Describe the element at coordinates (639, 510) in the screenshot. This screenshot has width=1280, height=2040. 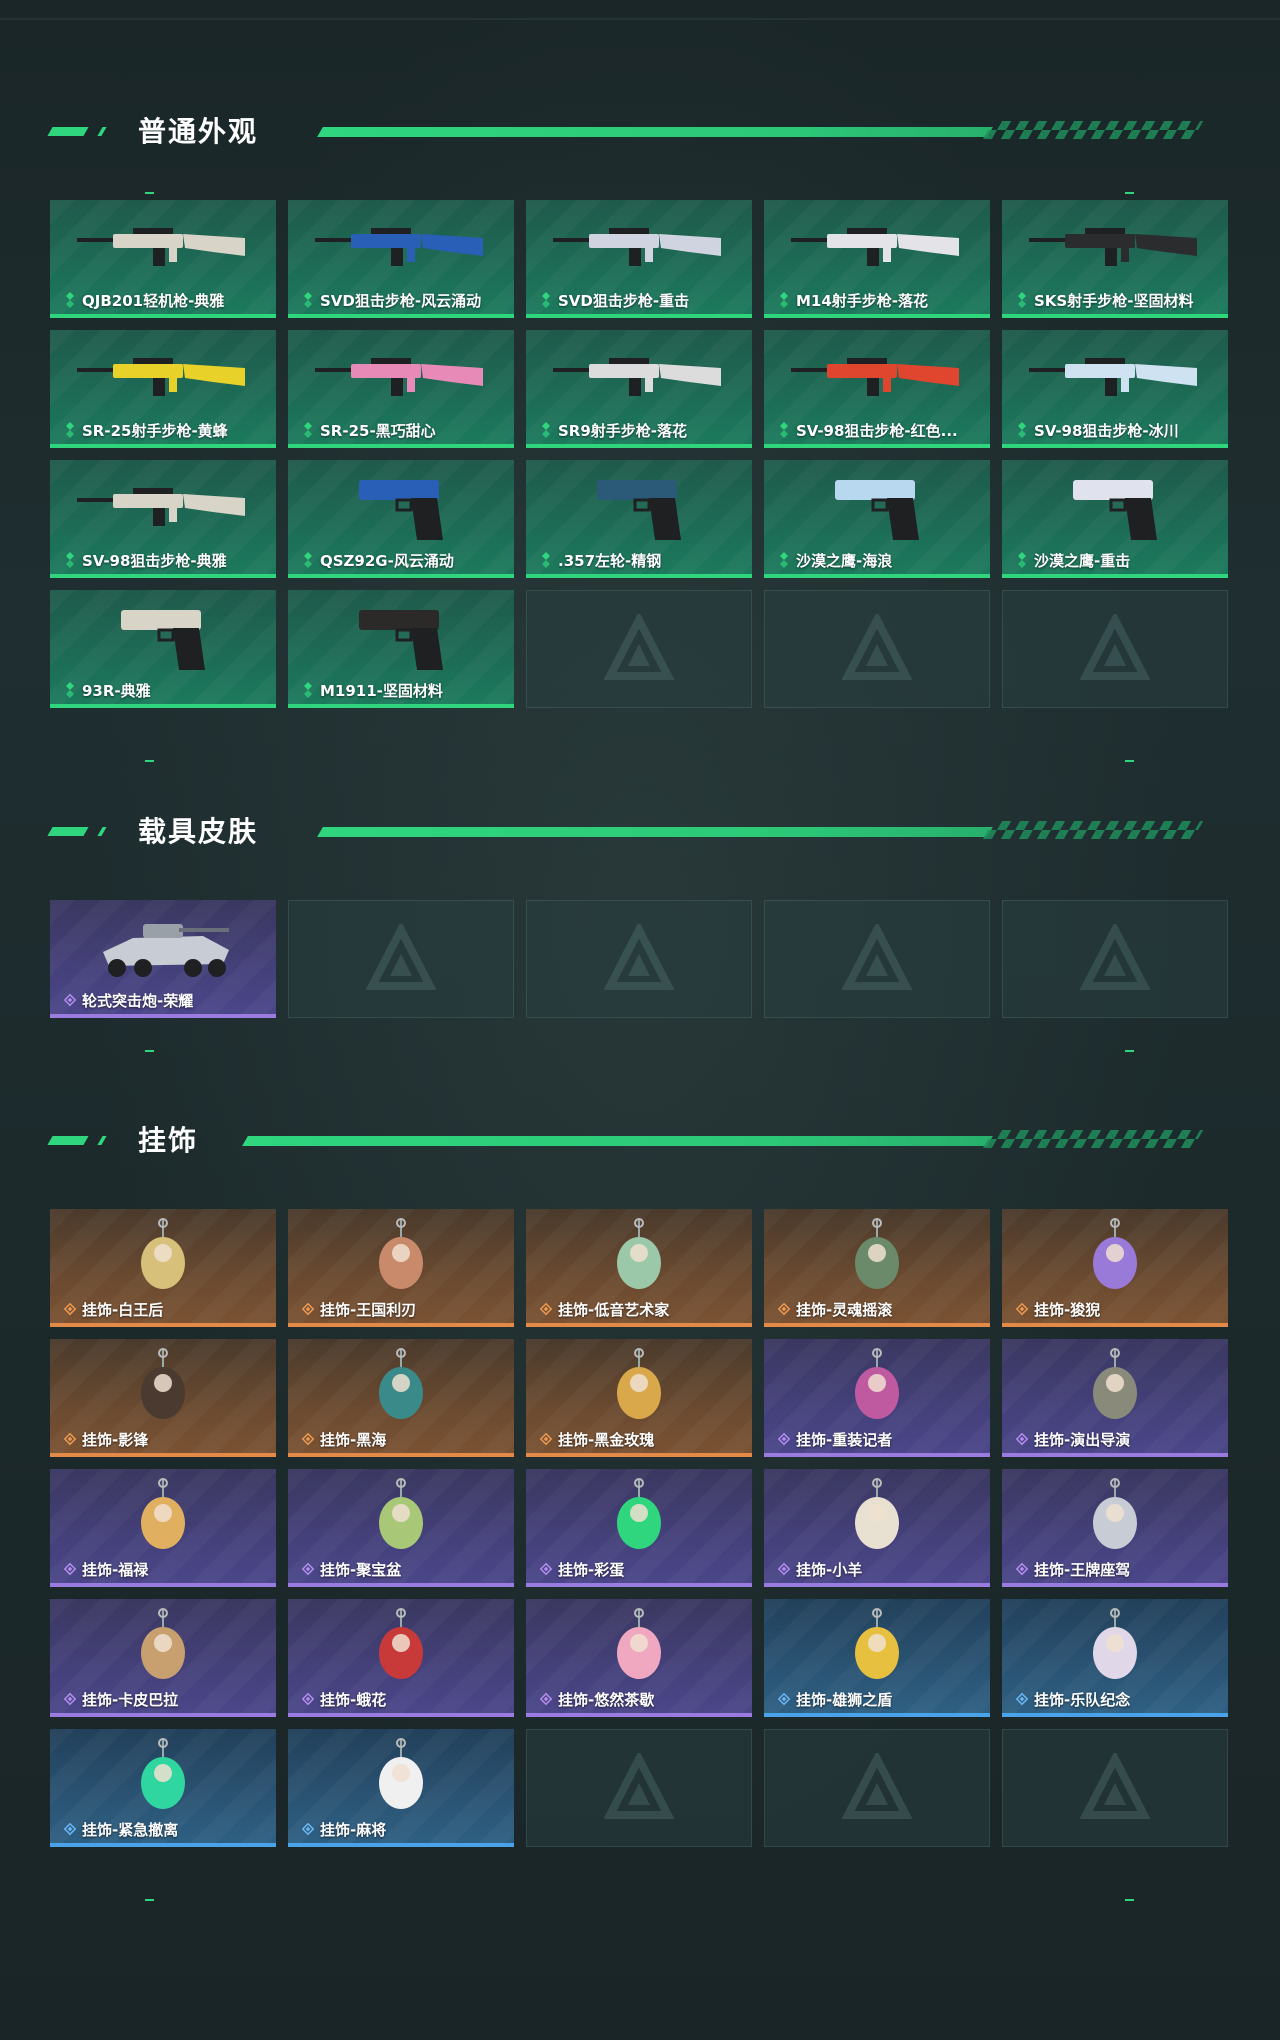
I see `revolver-icon` at that location.